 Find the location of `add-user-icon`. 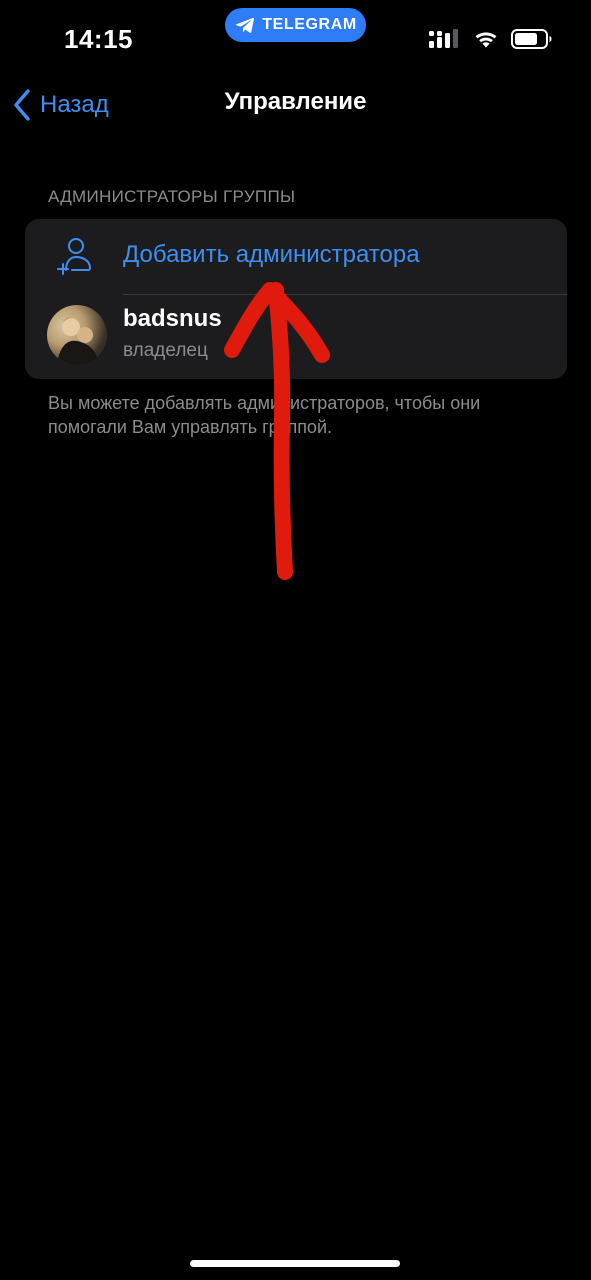

add-user-icon is located at coordinates (74, 256).